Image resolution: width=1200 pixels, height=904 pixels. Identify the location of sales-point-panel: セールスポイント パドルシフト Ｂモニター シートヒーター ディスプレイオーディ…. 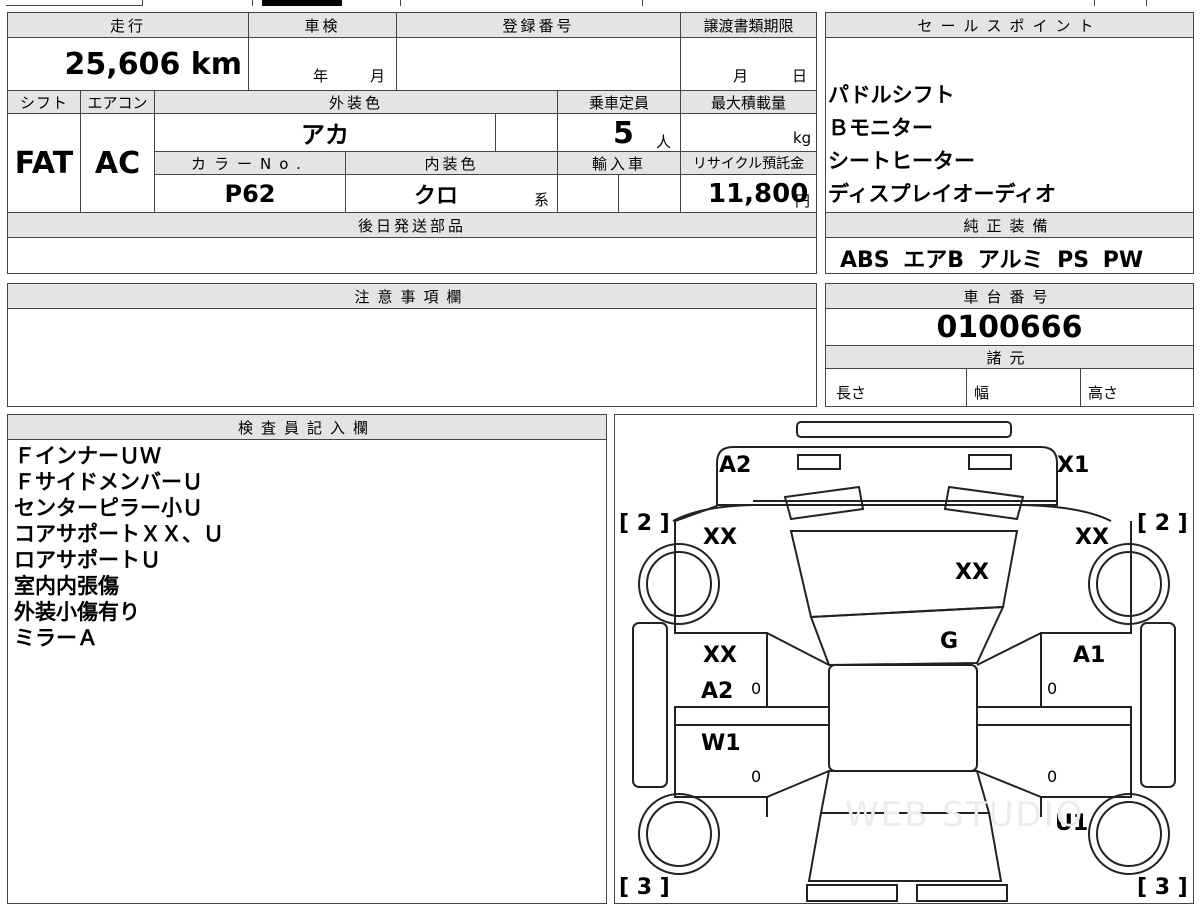
(1009, 143).